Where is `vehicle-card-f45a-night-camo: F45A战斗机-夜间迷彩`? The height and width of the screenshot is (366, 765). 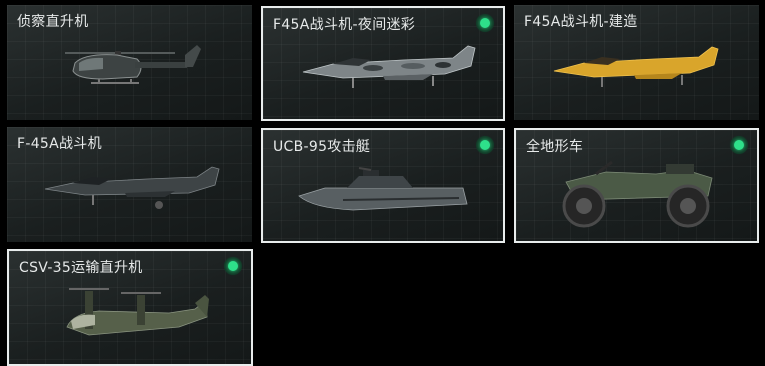
vehicle-card-f45a-night-camo: F45A战斗机-夜间迷彩 is located at coordinates (383, 63).